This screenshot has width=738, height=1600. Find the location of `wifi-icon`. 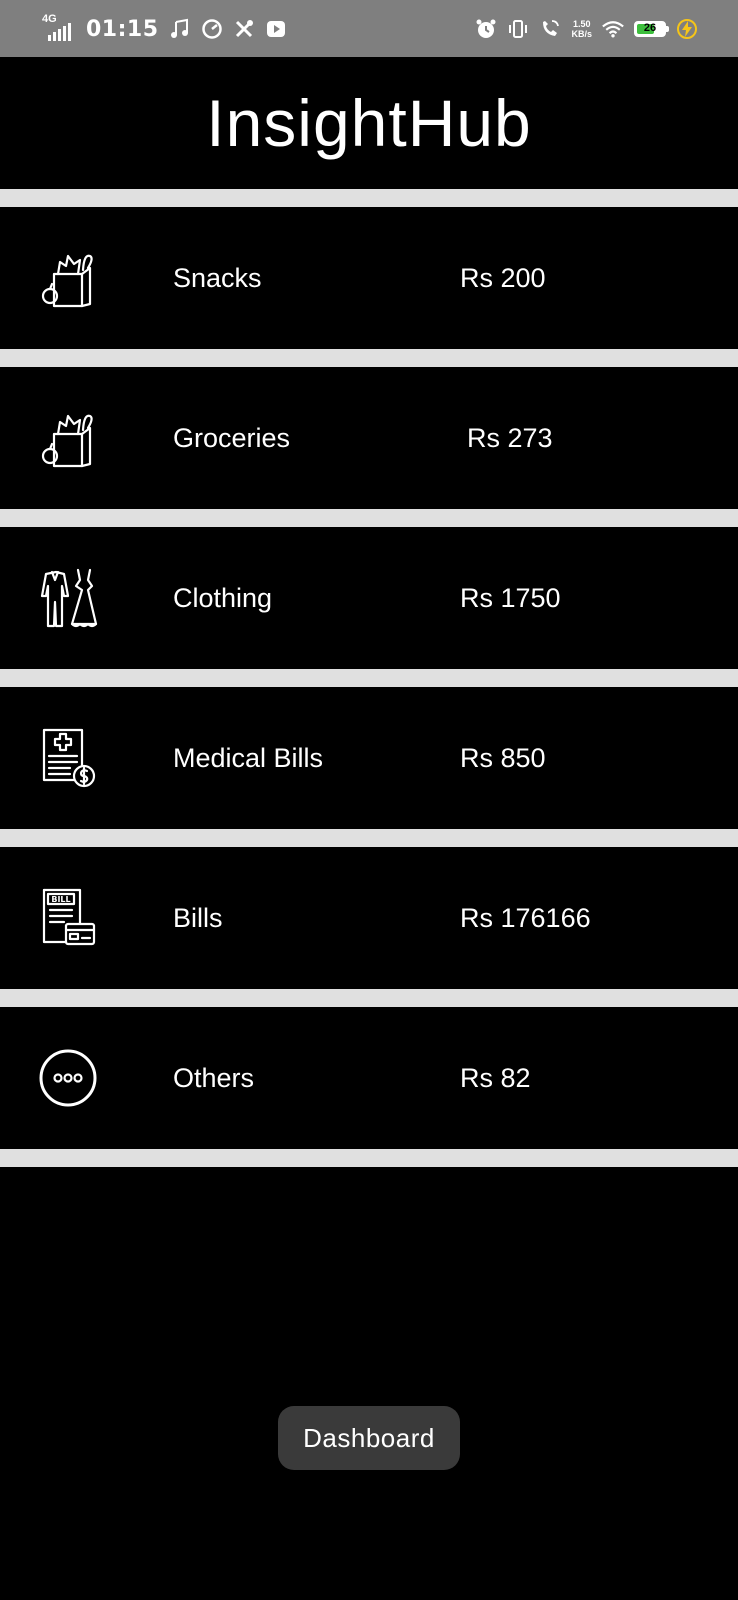

wifi-icon is located at coordinates (613, 29).